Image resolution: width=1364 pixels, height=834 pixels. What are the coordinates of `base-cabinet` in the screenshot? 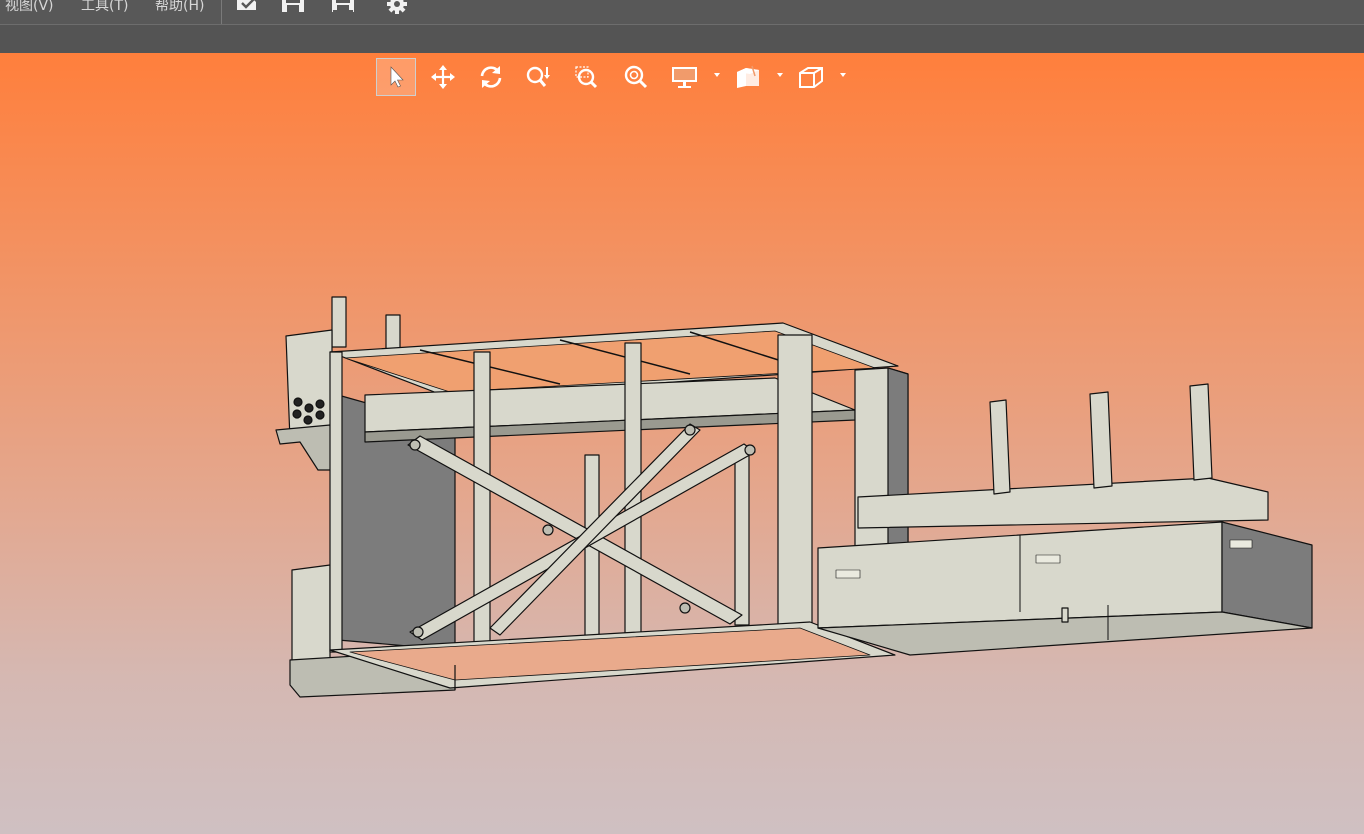 It's located at (311, 614).